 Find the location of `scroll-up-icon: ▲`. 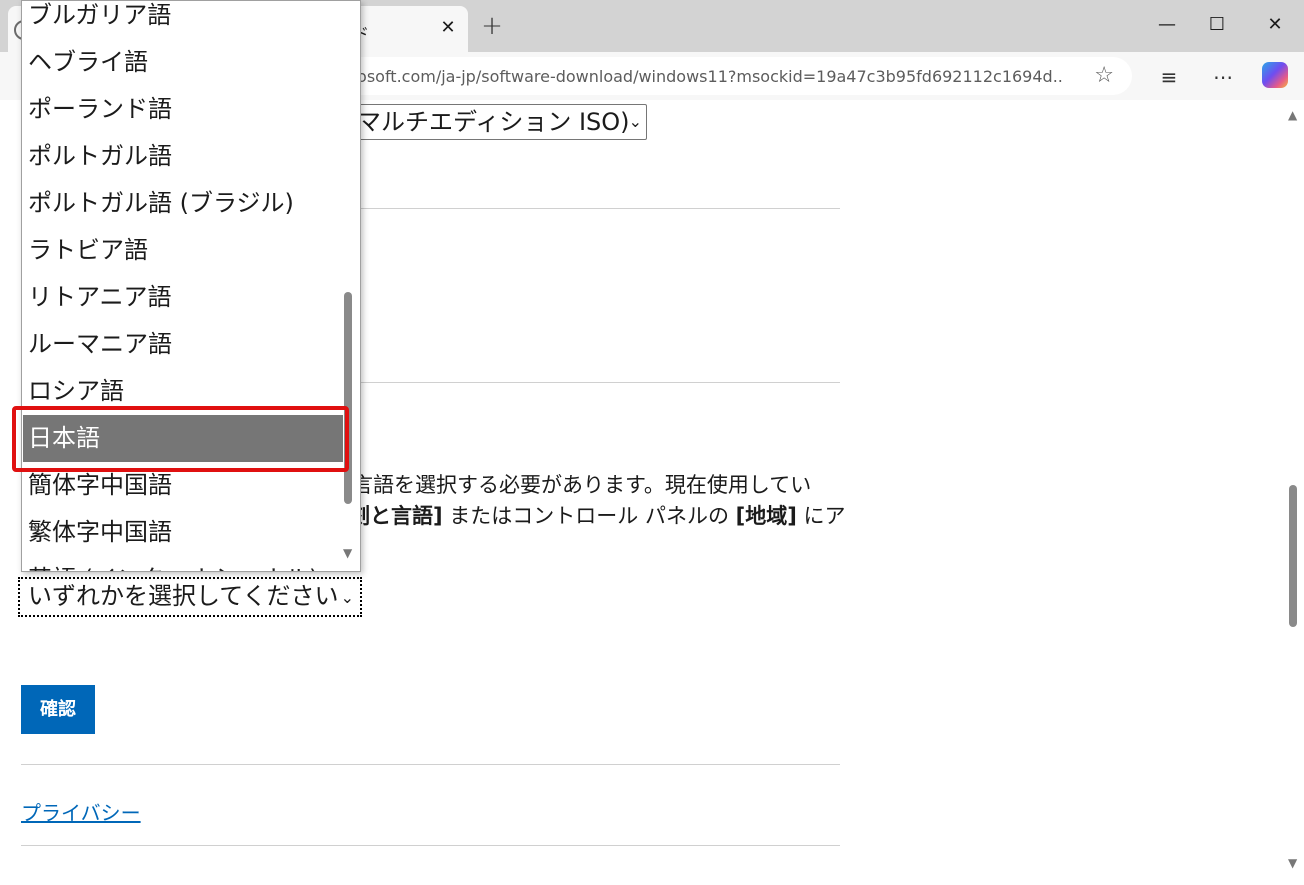

scroll-up-icon: ▲ is located at coordinates (1292, 115).